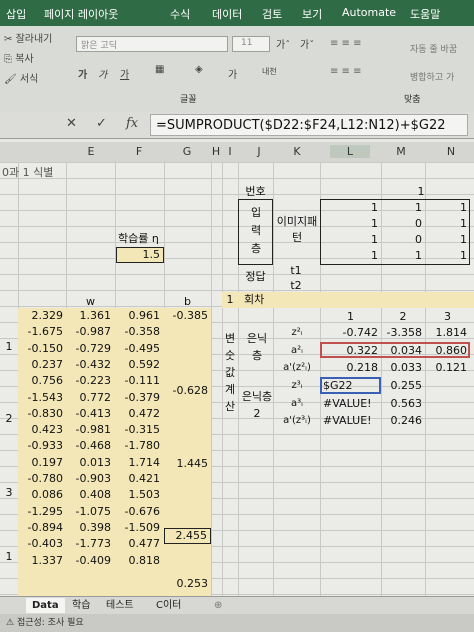  I want to click on w-cell: 0.197, so click(41, 463).